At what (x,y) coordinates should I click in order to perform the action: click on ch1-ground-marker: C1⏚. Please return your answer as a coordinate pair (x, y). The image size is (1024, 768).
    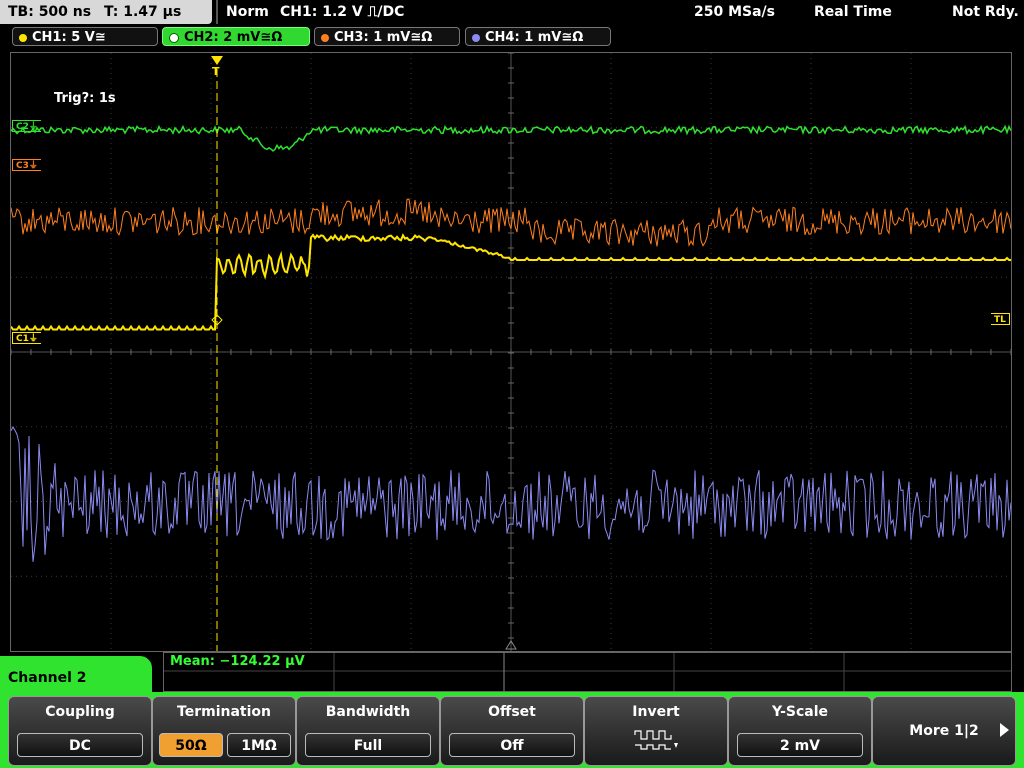
    Looking at the image, I should click on (26, 338).